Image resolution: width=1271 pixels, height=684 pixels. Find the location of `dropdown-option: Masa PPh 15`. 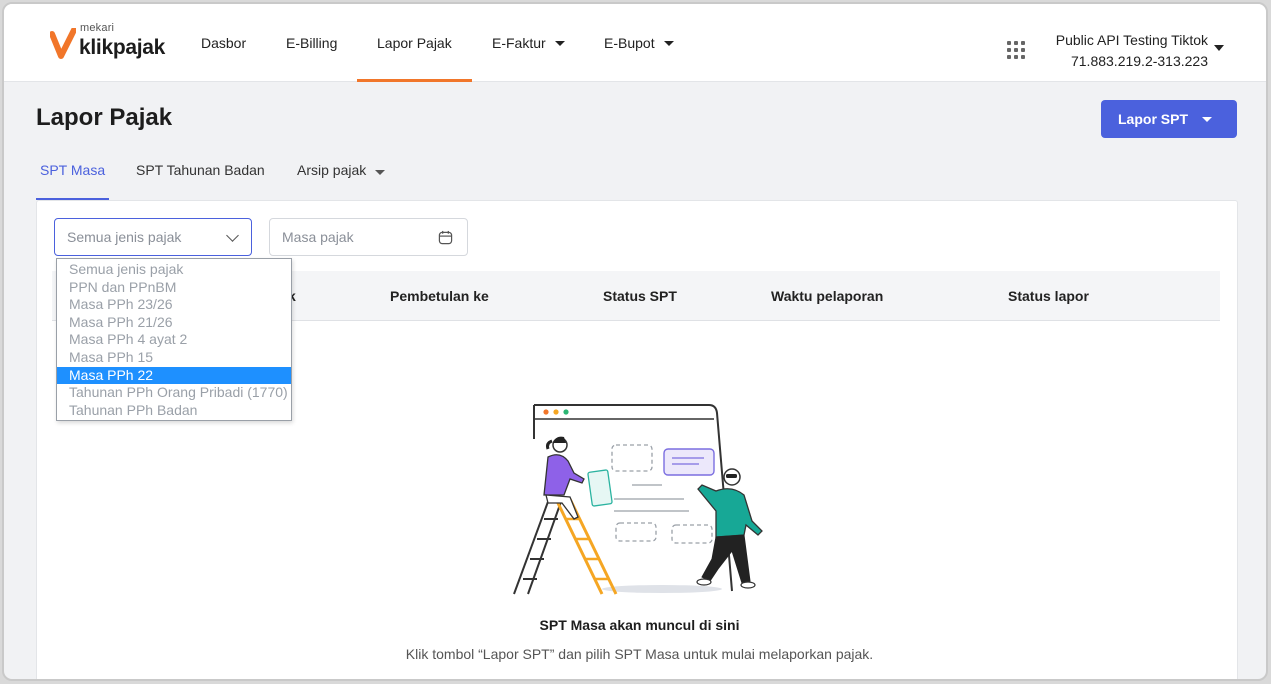

dropdown-option: Masa PPh 15 is located at coordinates (174, 358).